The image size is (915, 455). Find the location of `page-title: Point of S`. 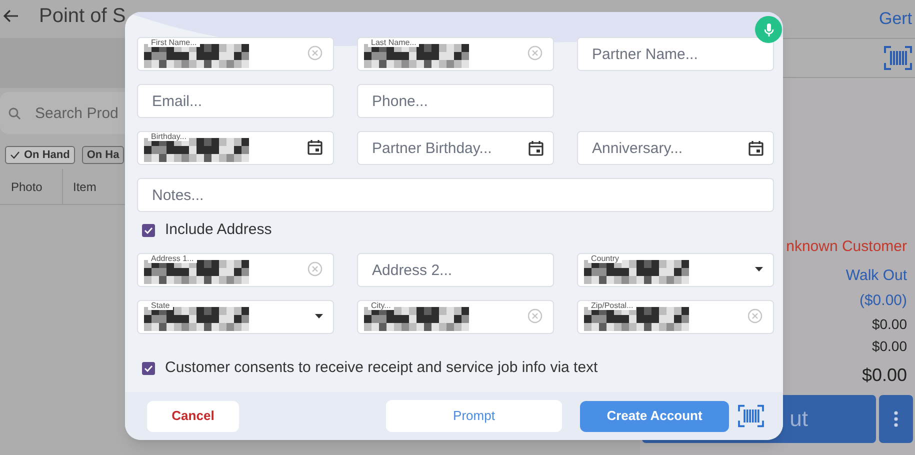

page-title: Point of S is located at coordinates (82, 16).